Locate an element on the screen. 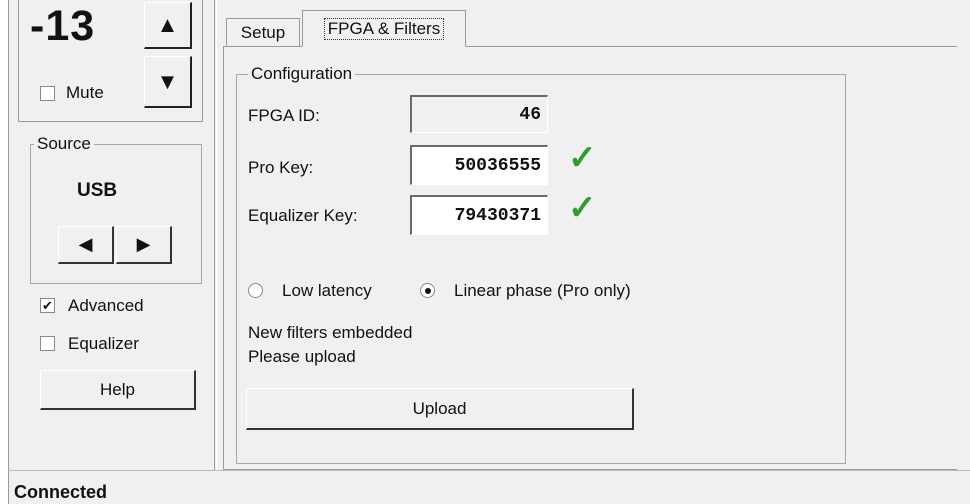  status-text: Connected is located at coordinates (61, 492).